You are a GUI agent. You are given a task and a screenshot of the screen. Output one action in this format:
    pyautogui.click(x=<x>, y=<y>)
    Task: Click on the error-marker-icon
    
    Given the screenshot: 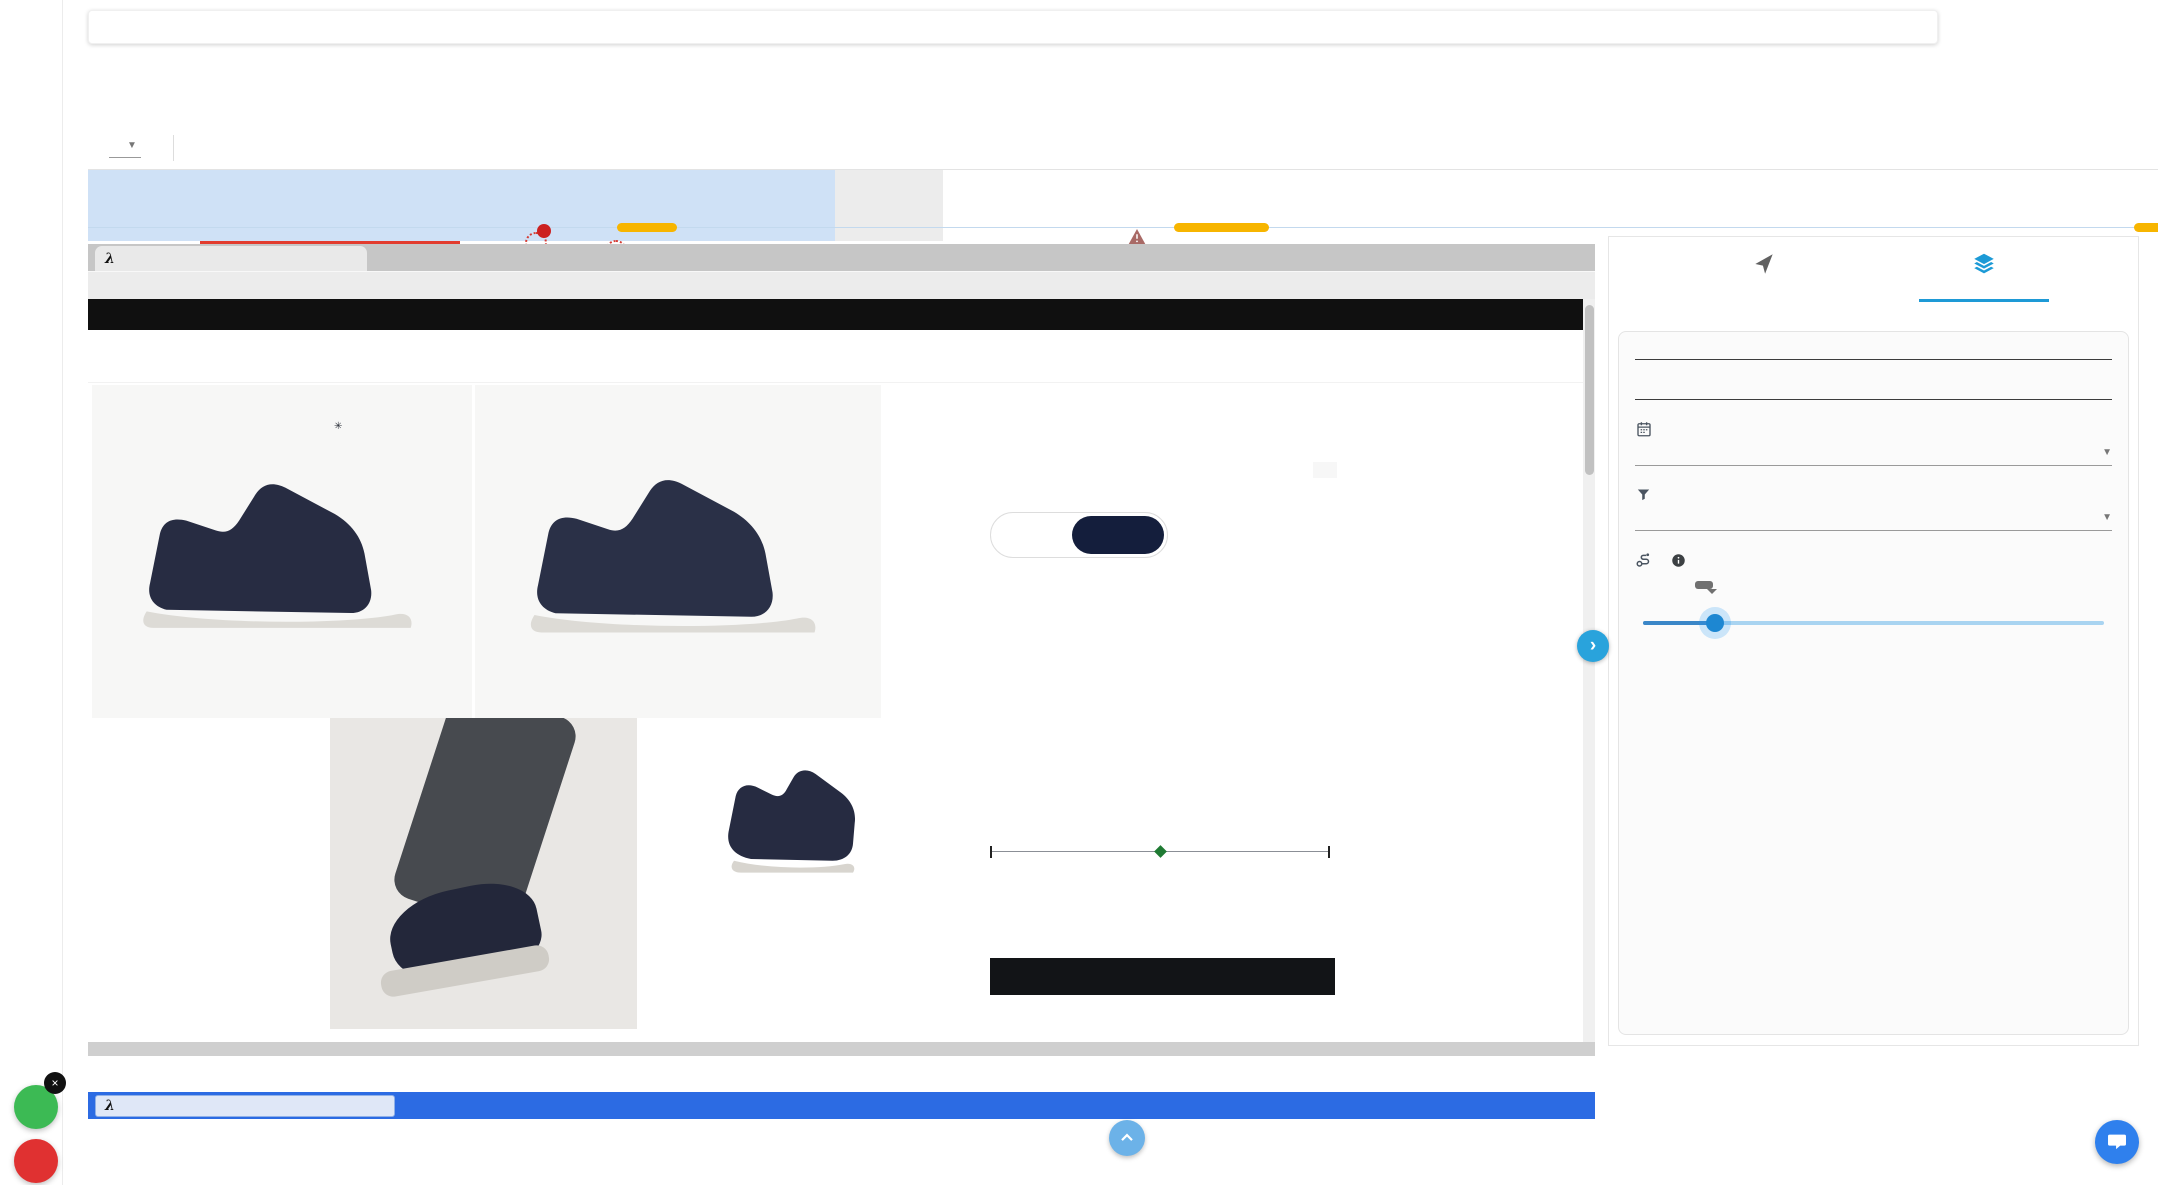 What is the action you would take?
    pyautogui.click(x=1137, y=236)
    